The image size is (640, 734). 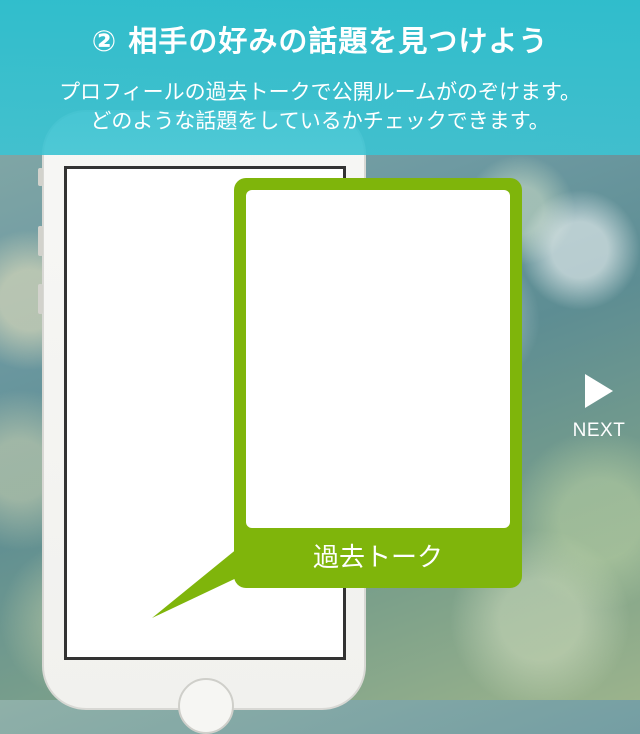 I want to click on page-title: ② 相手の好みの話題を見つけよう, so click(x=320, y=41).